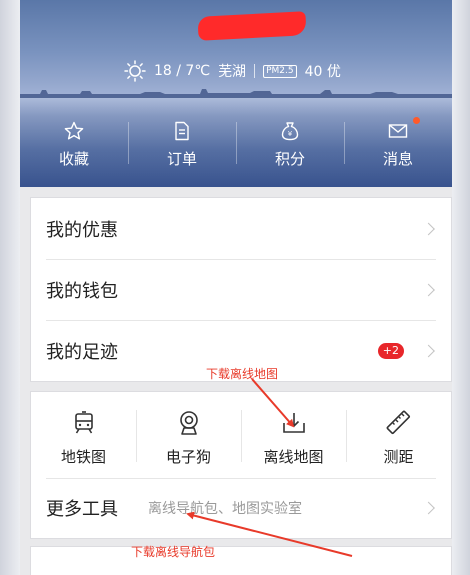 The width and height of the screenshot is (470, 575). I want to click on city-skyline, so click(236, 93).